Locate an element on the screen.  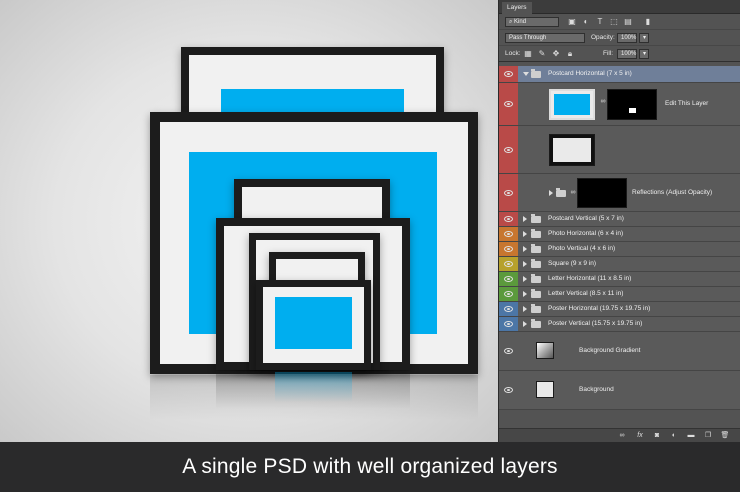
filter-kind-select: ⌕ Kind is located at coordinates (532, 22).